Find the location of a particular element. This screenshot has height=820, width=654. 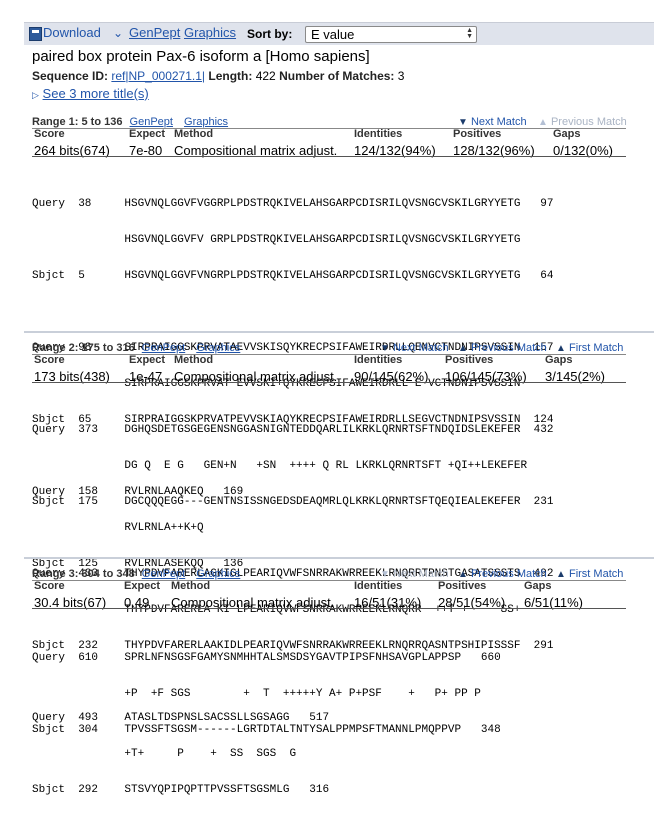

expand-triangle-icon: ▷ is located at coordinates (35, 95).